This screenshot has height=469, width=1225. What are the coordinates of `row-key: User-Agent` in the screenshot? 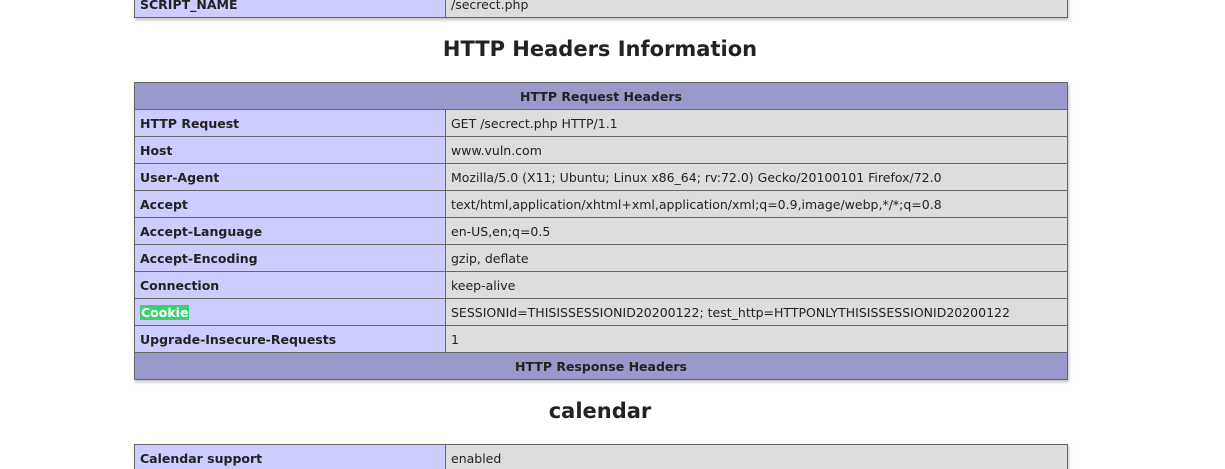 It's located at (290, 177).